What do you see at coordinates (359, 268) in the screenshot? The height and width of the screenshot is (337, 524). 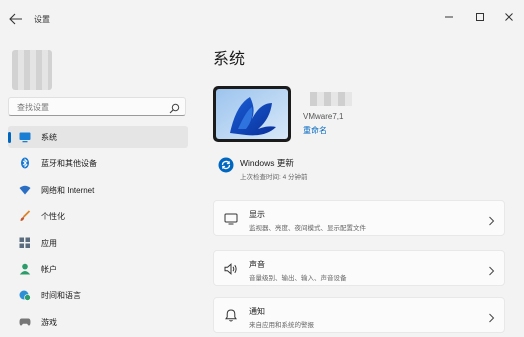 I see `settings-card-sound: 声音 音量级别、输出、输入、声音设备` at bounding box center [359, 268].